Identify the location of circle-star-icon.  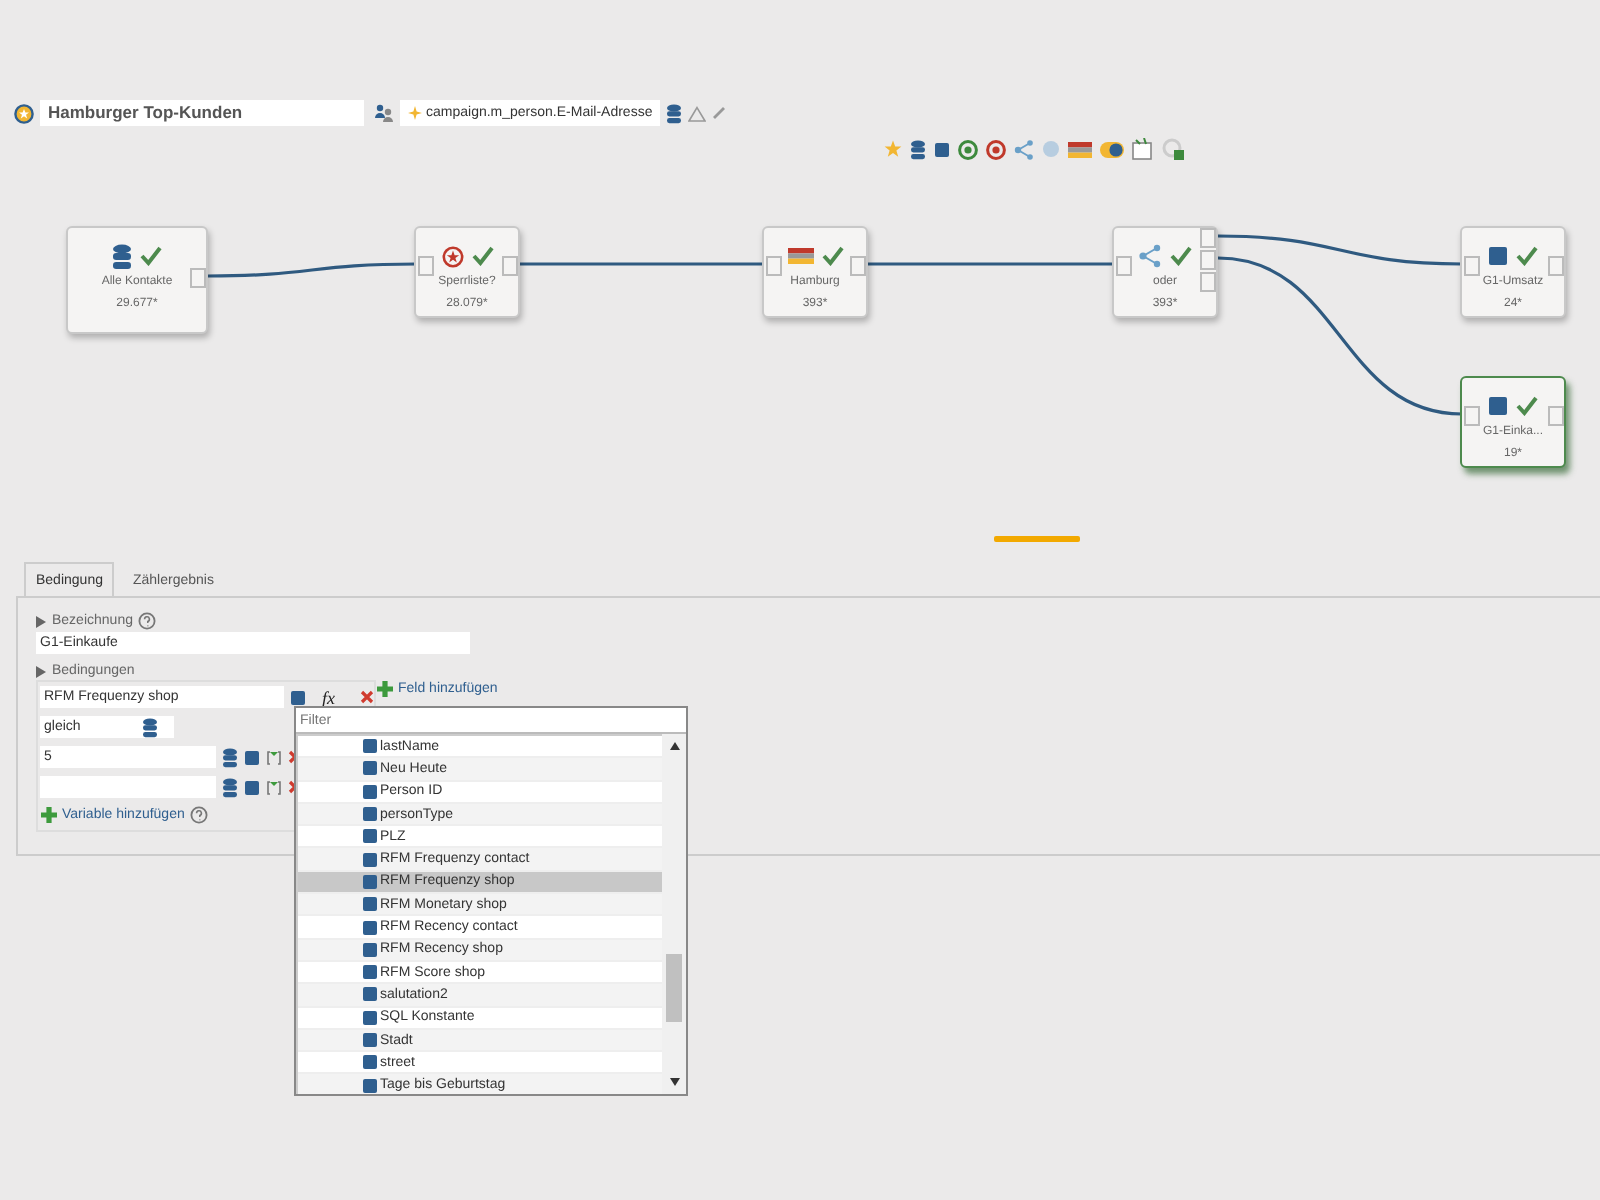
(452, 256).